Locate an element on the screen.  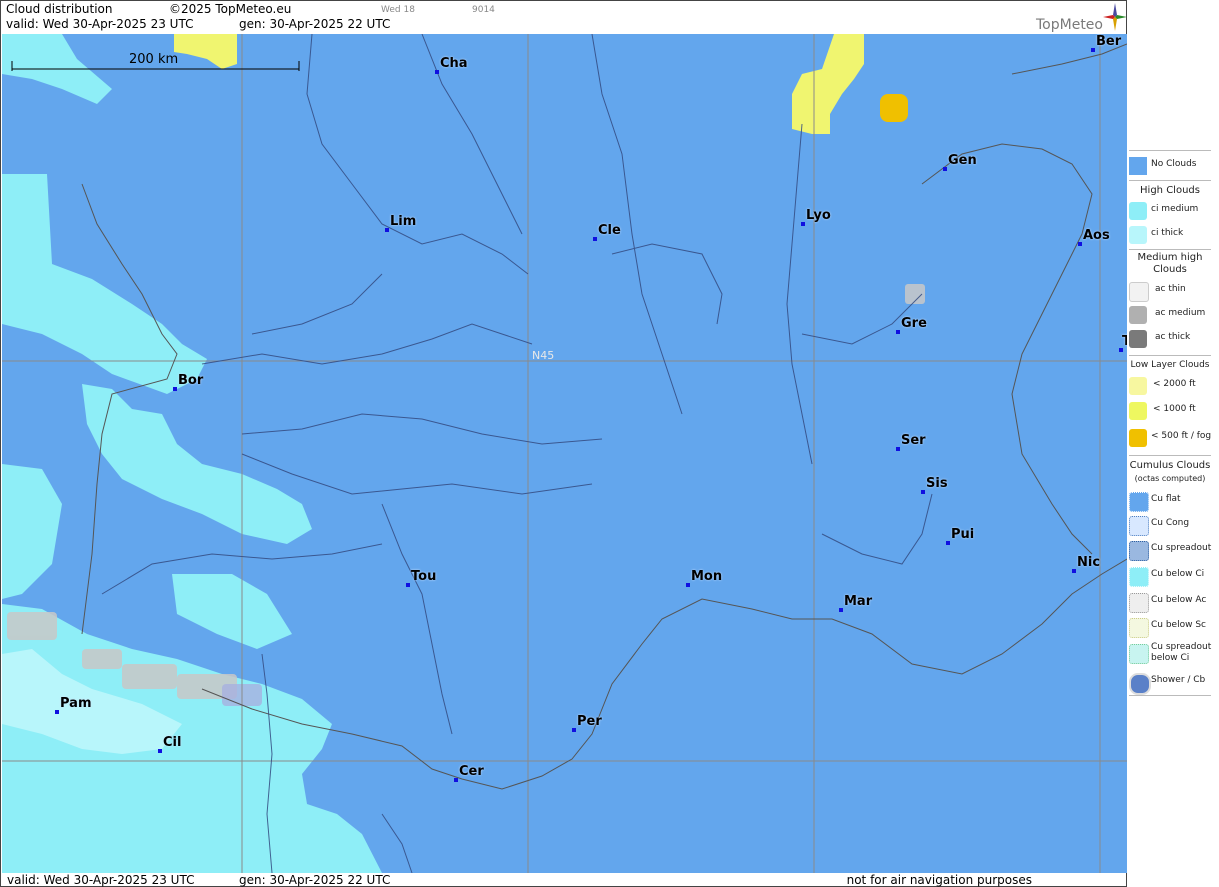
compass-logo-icon is located at coordinates (1115, 17).